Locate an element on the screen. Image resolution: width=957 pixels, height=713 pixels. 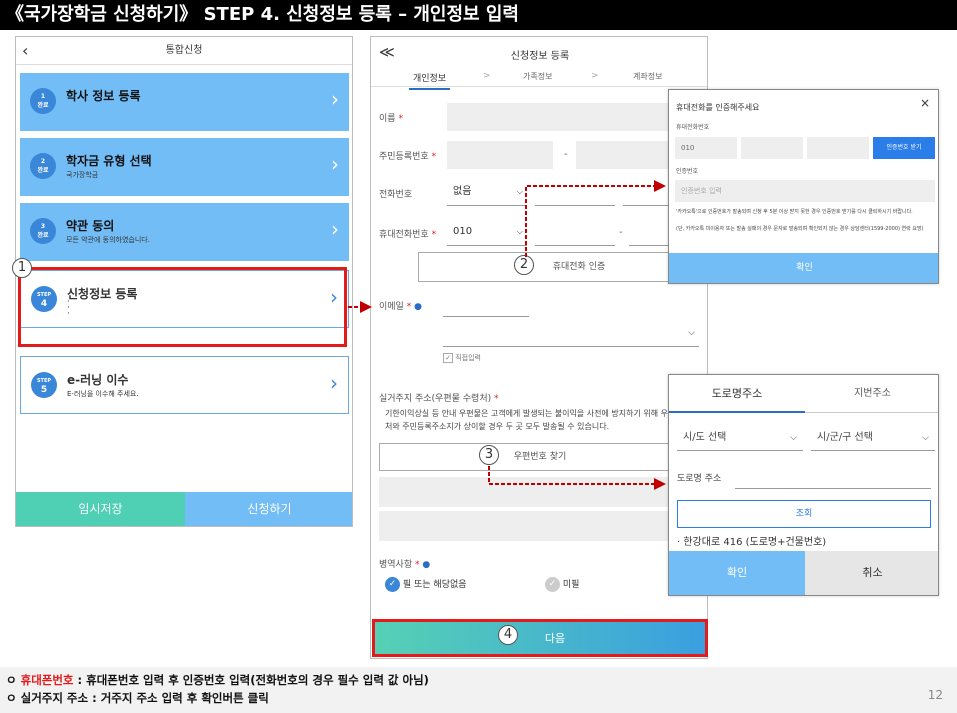
arrow-verify-to-auth is located at coordinates (595, 218).